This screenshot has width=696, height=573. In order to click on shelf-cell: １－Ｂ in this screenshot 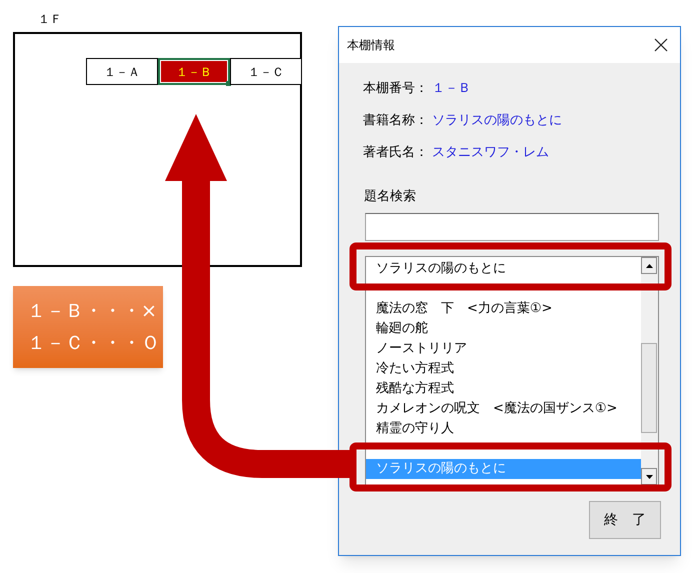, I will do `click(194, 71)`.